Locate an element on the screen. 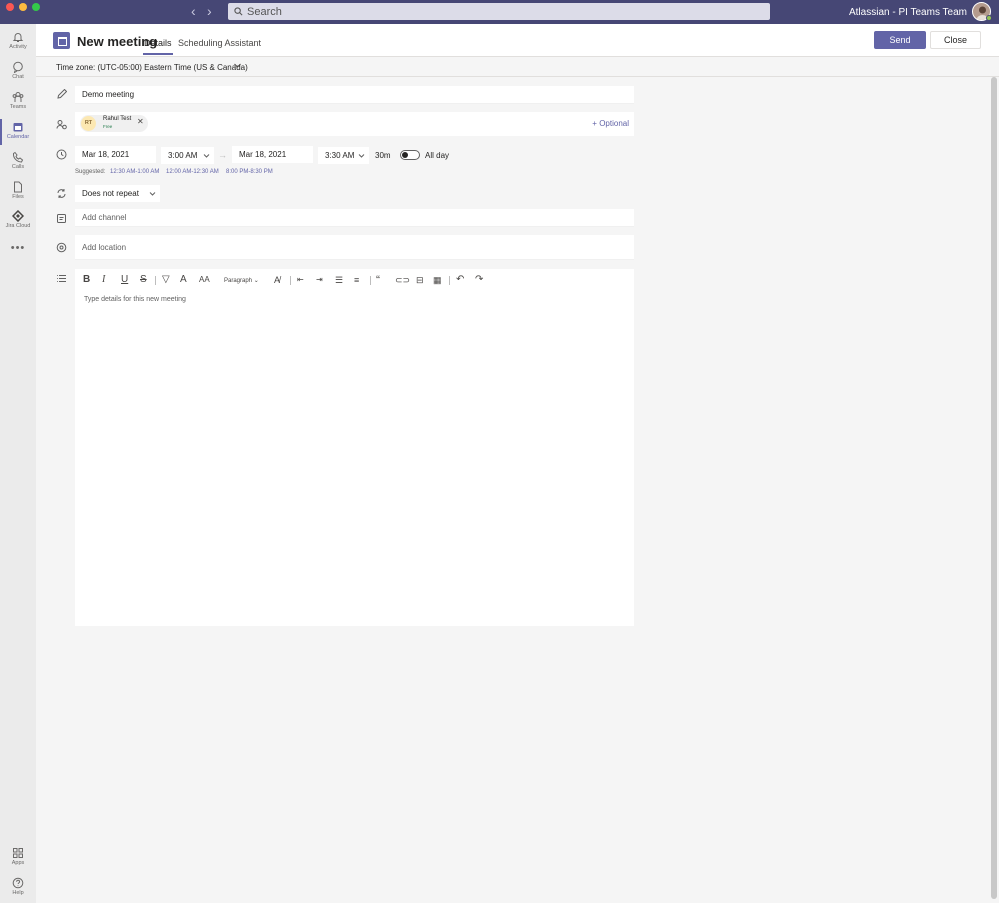 This screenshot has height=903, width=999. suggested-time-3: 8:00 PM-8:30 PM is located at coordinates (249, 172).